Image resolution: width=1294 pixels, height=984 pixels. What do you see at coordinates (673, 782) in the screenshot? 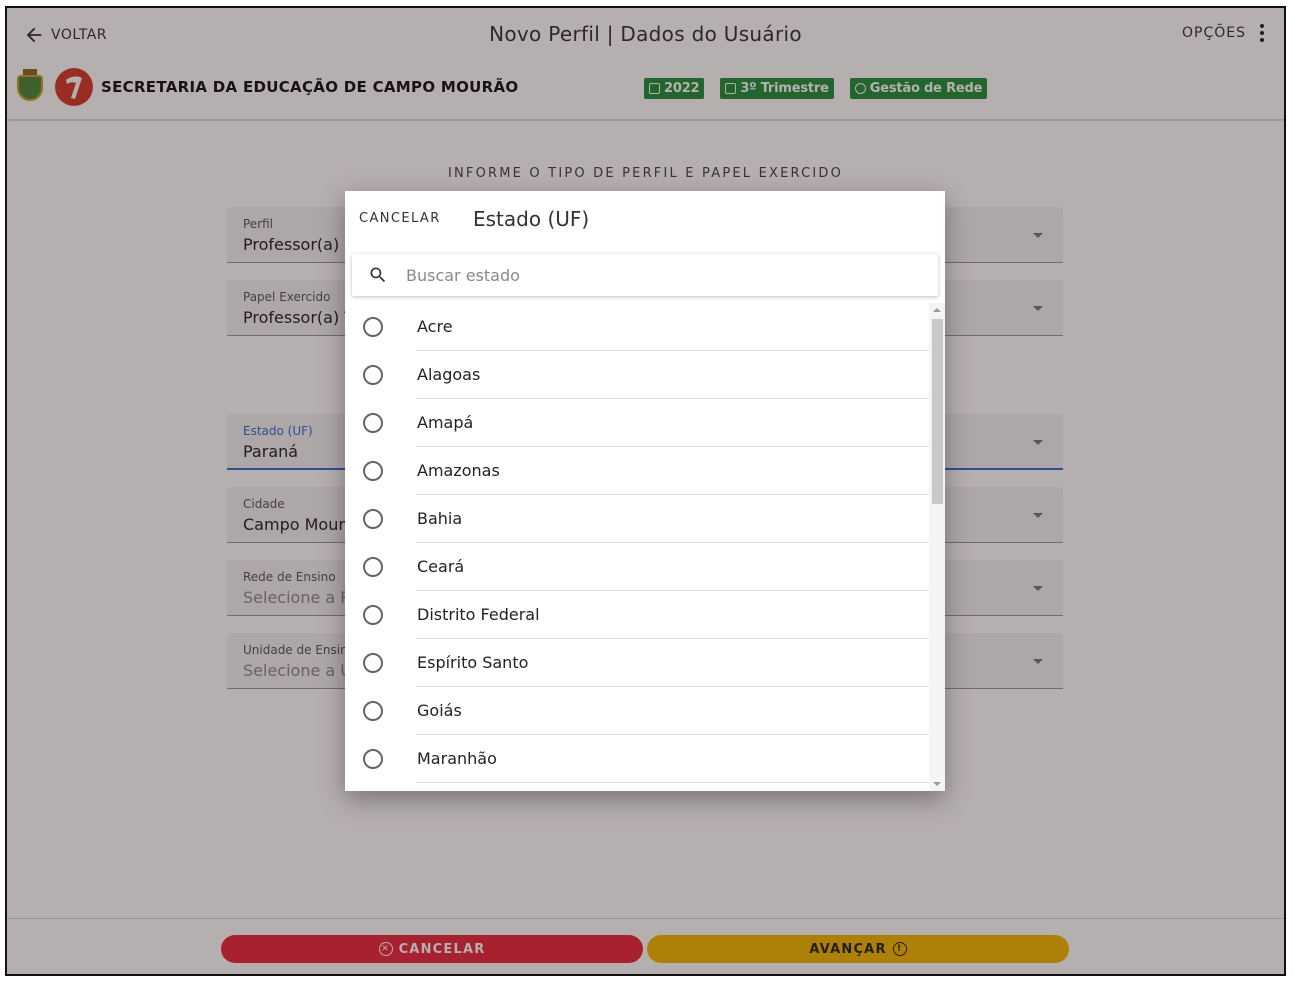
I see `divider` at bounding box center [673, 782].